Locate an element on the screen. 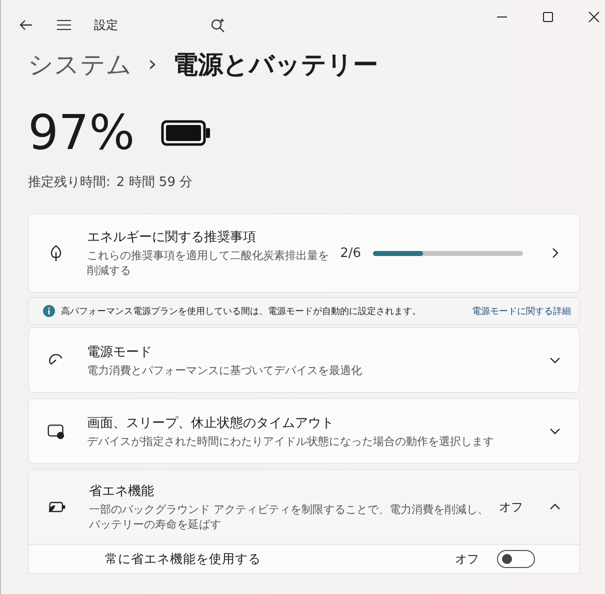 The image size is (605, 594). info-text: 高パフォーマンス電源プランを使用している間は、電源モードが自動的に設定されます。 is located at coordinates (241, 311).